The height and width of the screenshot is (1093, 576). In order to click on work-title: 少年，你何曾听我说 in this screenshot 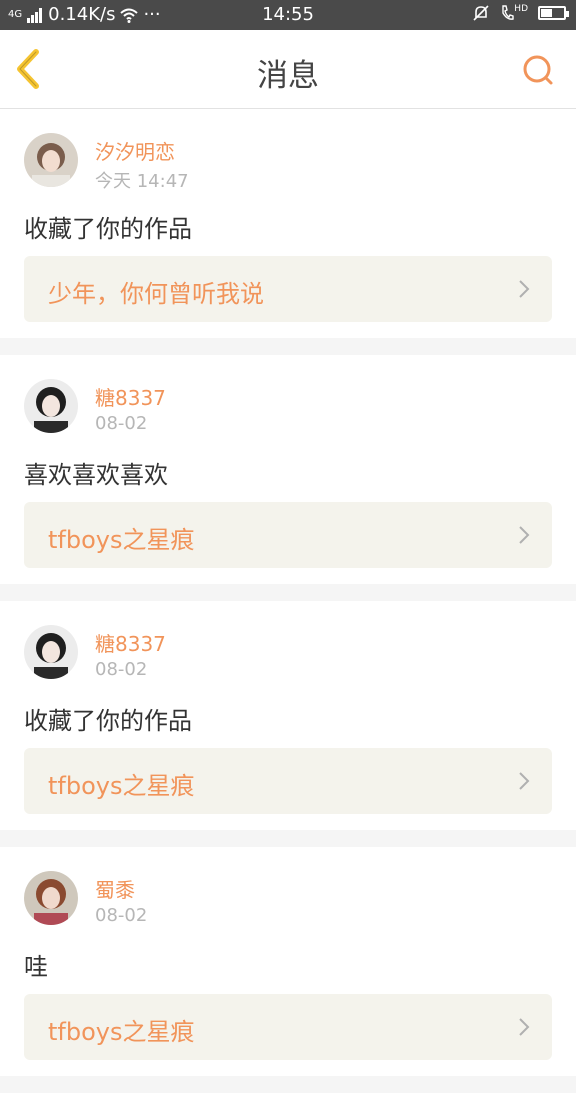, I will do `click(156, 294)`.